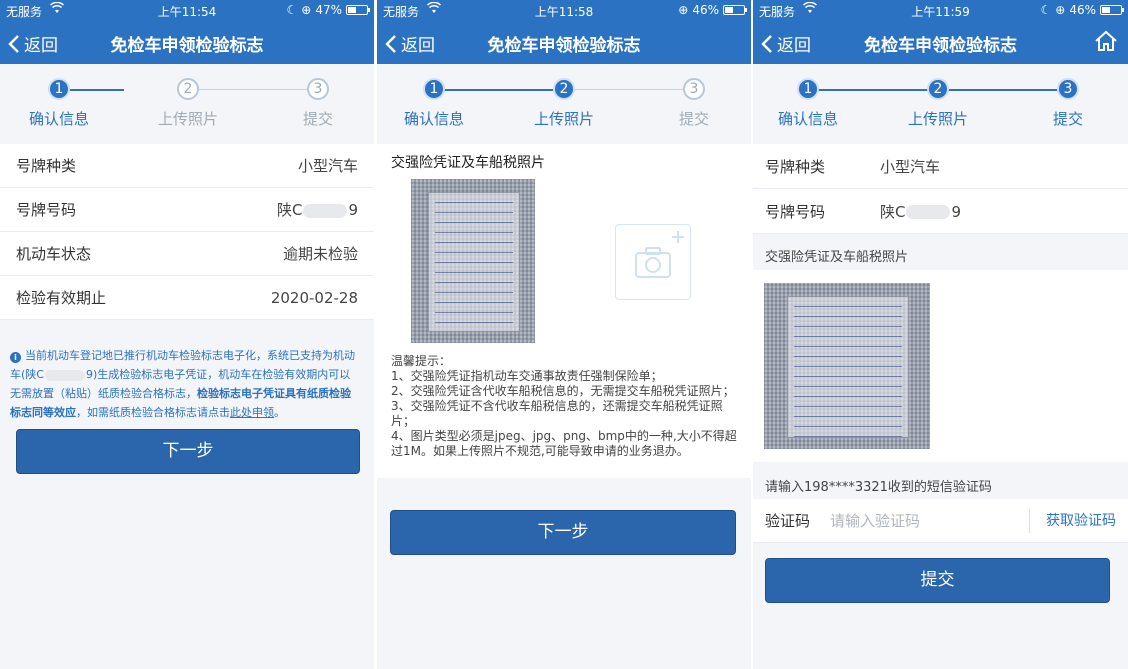  I want to click on sms-code-row: 验证码 请输入验证码 获取验证码, so click(940, 521).